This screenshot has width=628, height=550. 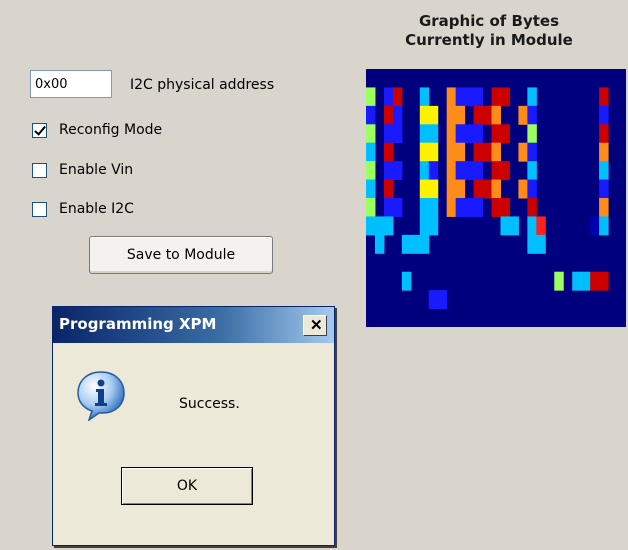 What do you see at coordinates (489, 40) in the screenshot?
I see `graphic-title-line2: Currently in Module` at bounding box center [489, 40].